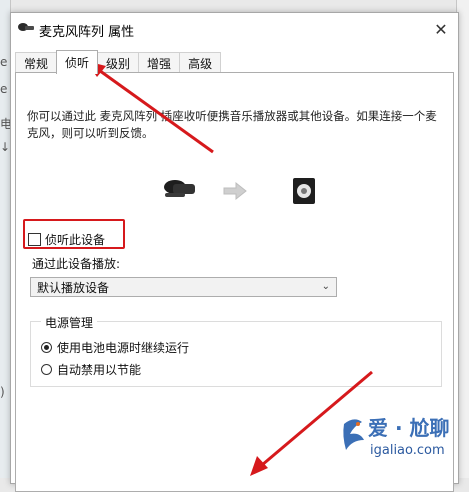 The image size is (469, 492). I want to click on watermark-logo: 爱 · 尬聊 igaliao.com, so click(402, 438).